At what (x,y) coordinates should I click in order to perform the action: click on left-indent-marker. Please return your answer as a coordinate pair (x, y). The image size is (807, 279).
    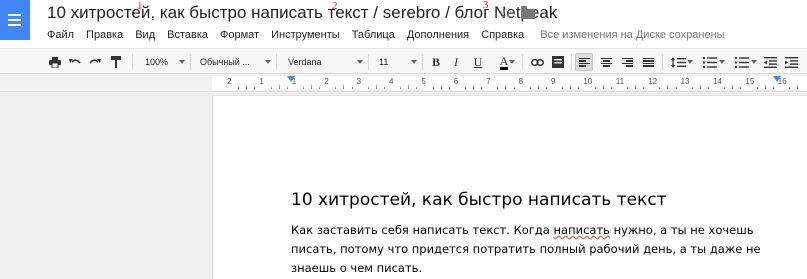
    Looking at the image, I should click on (291, 79).